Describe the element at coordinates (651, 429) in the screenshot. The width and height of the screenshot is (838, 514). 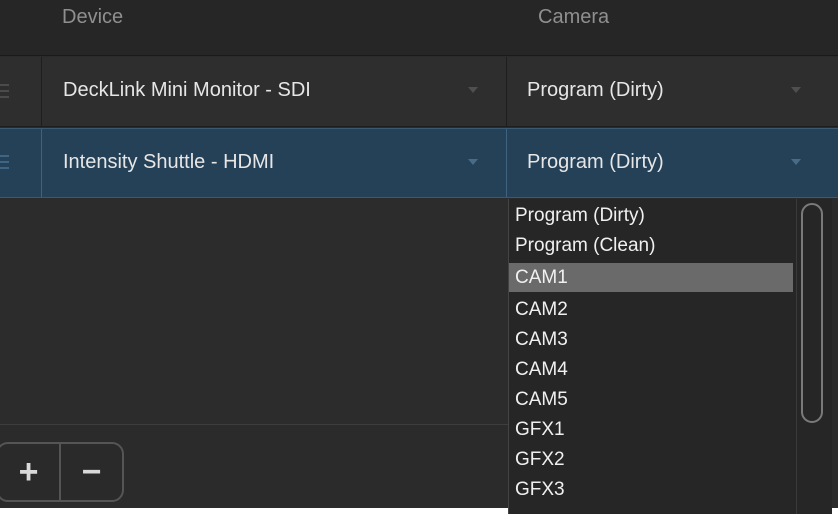
I see `dropdown-option: GFX1` at that location.